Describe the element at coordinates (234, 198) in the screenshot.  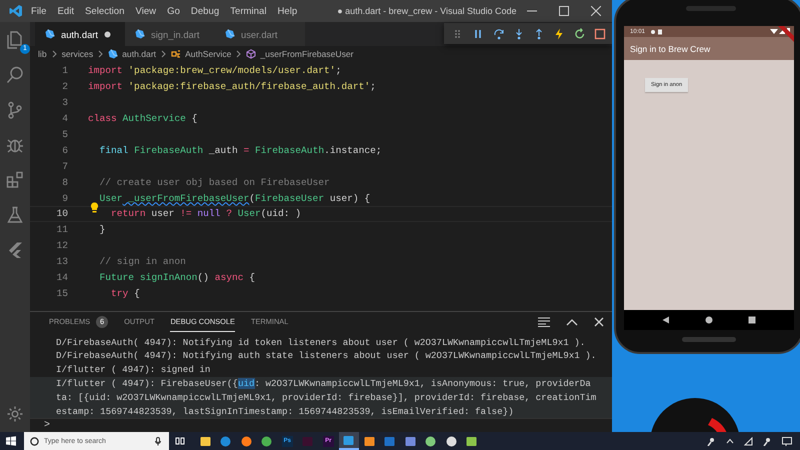
I see `code-line: User _userFromFirebaseUser(FirebaseUser user) {` at that location.